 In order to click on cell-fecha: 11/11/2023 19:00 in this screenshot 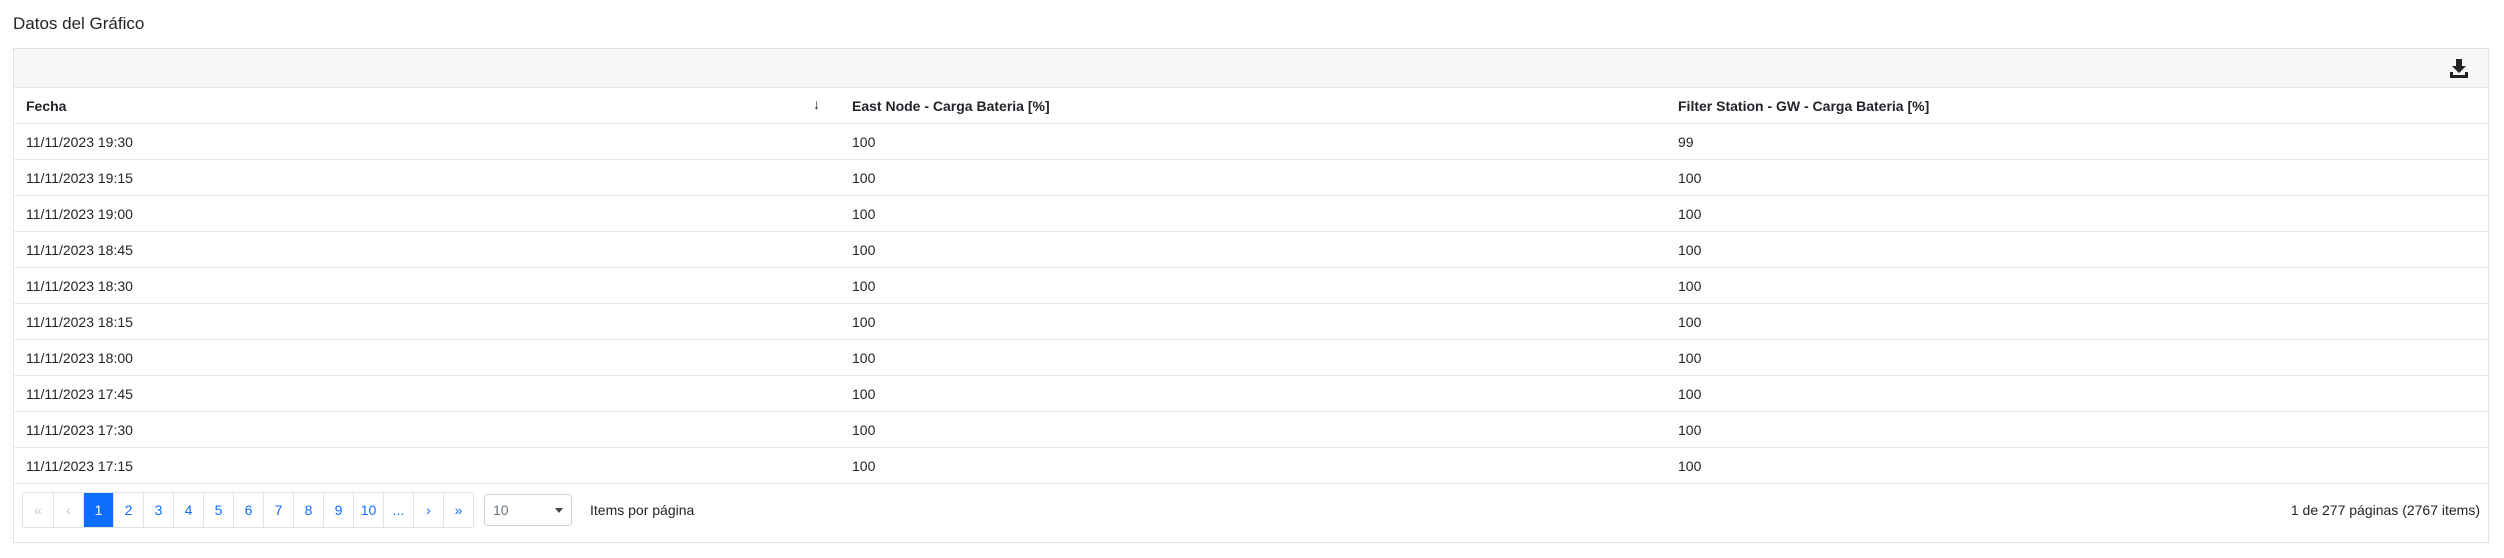, I will do `click(79, 213)`.